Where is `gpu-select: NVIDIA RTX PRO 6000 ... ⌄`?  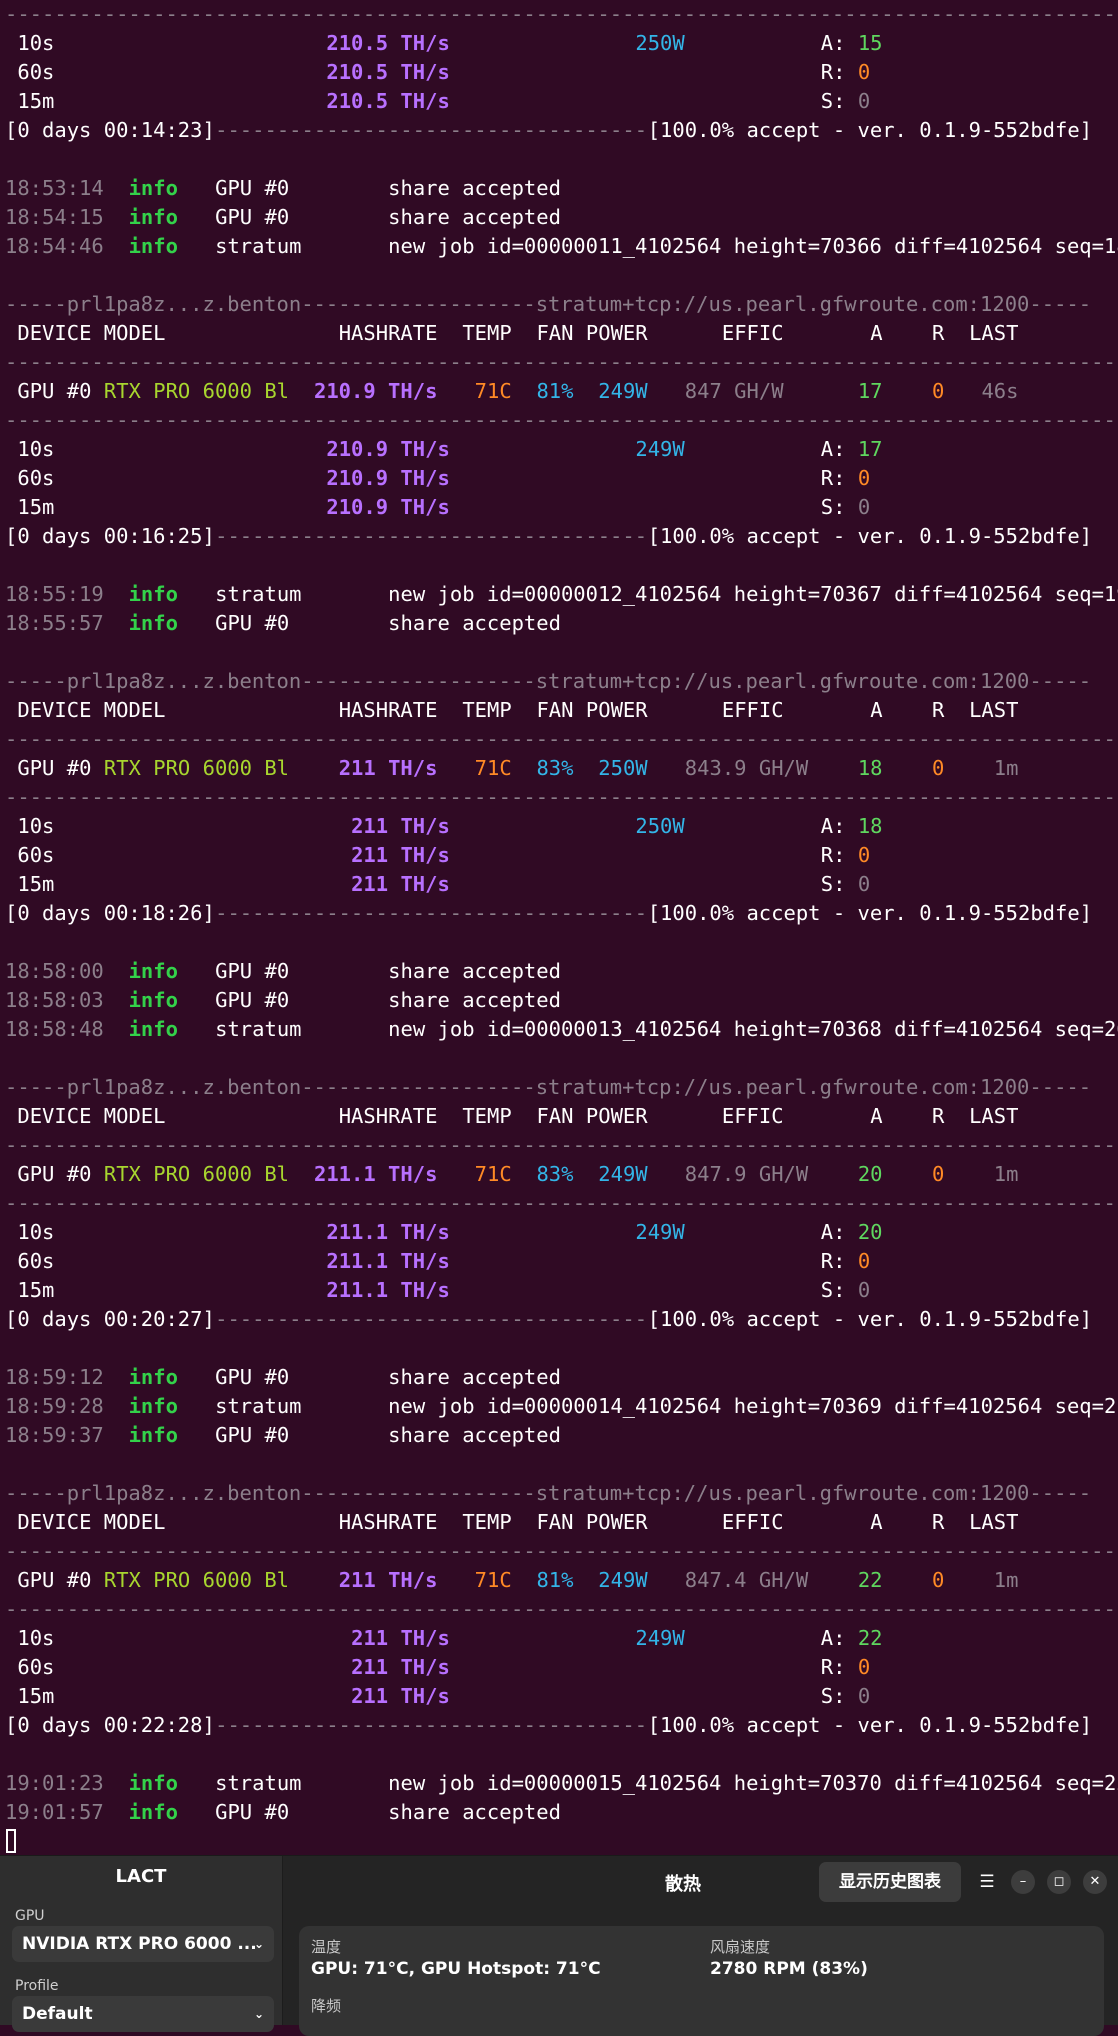 gpu-select: NVIDIA RTX PRO 6000 ... ⌄ is located at coordinates (143, 1944).